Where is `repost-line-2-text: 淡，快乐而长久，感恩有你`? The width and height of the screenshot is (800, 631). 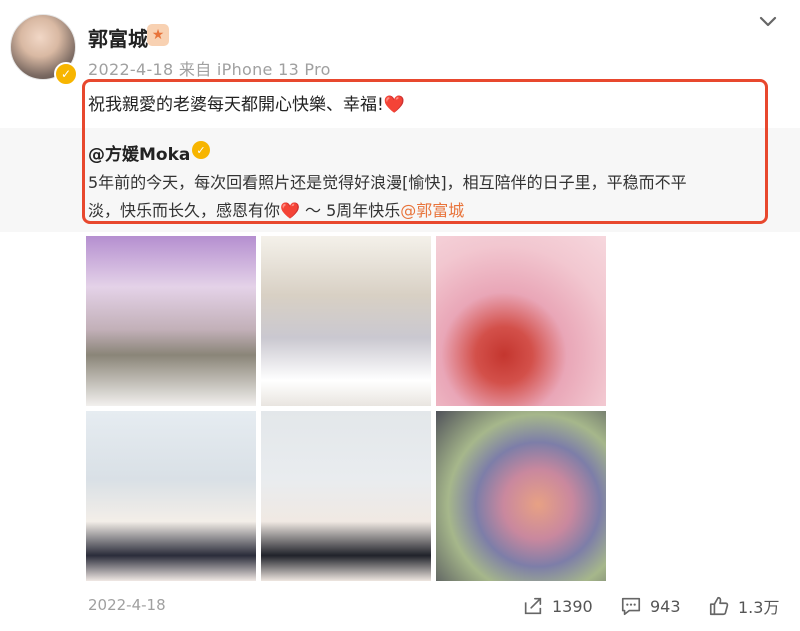 repost-line-2-text: 淡，快乐而长久，感恩有你 is located at coordinates (184, 210).